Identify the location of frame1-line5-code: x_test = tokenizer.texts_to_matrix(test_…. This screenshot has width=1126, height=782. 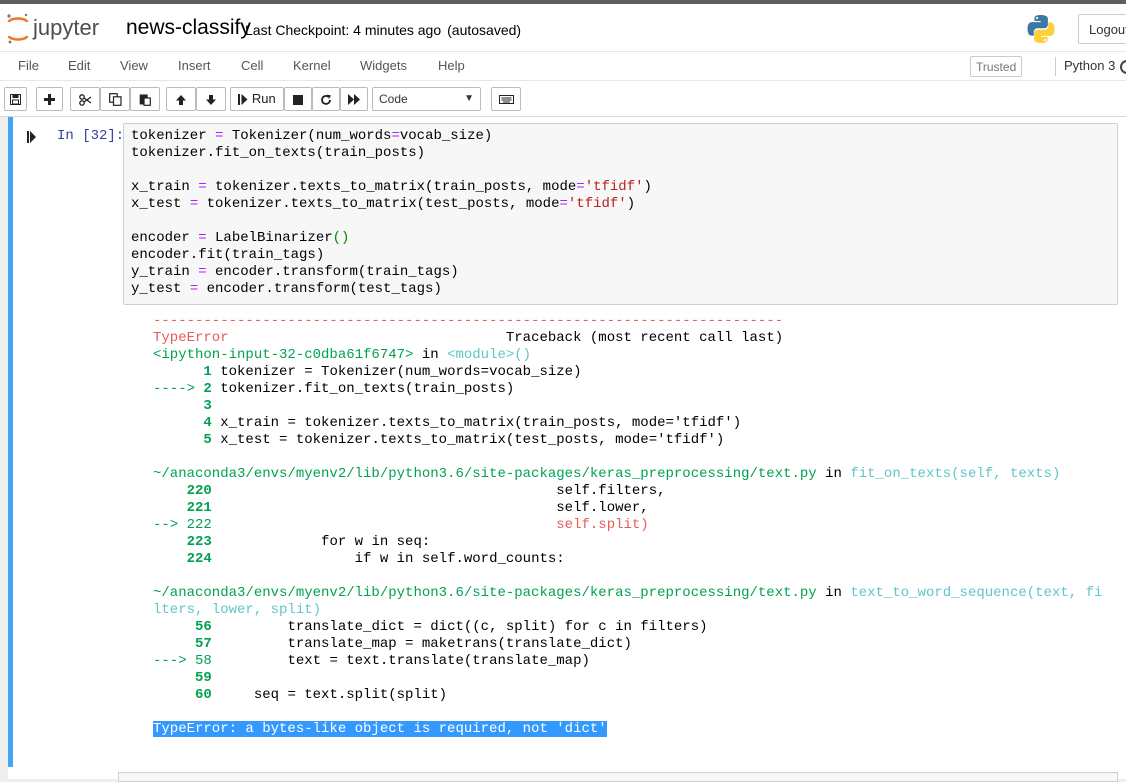
(468, 440).